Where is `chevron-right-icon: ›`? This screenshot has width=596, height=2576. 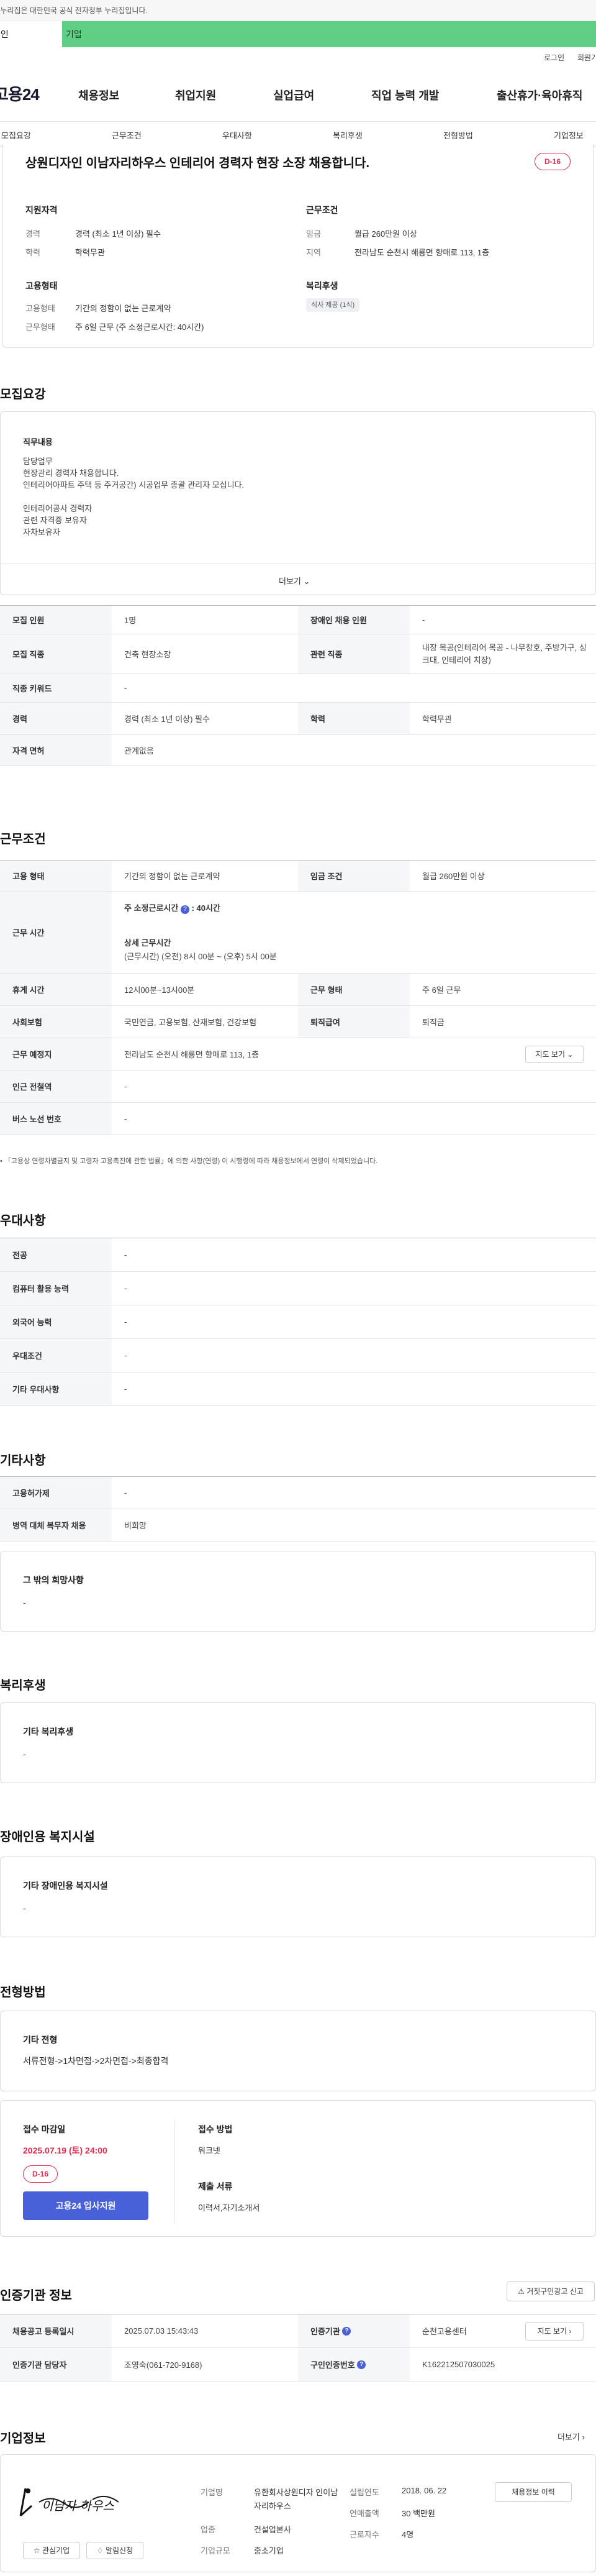 chevron-right-icon: › is located at coordinates (570, 2331).